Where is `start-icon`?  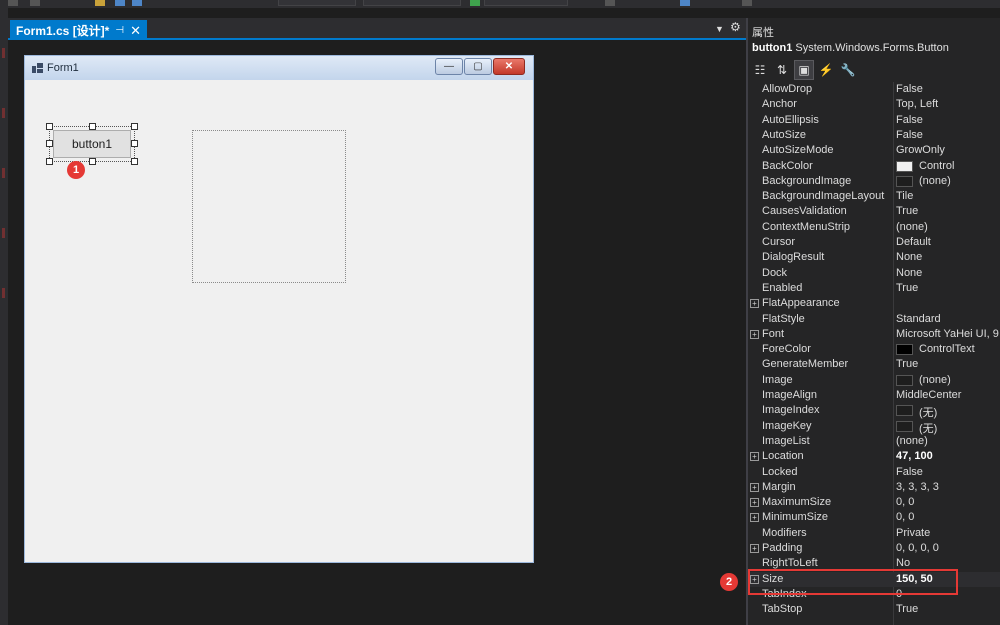
start-icon is located at coordinates (475, 3).